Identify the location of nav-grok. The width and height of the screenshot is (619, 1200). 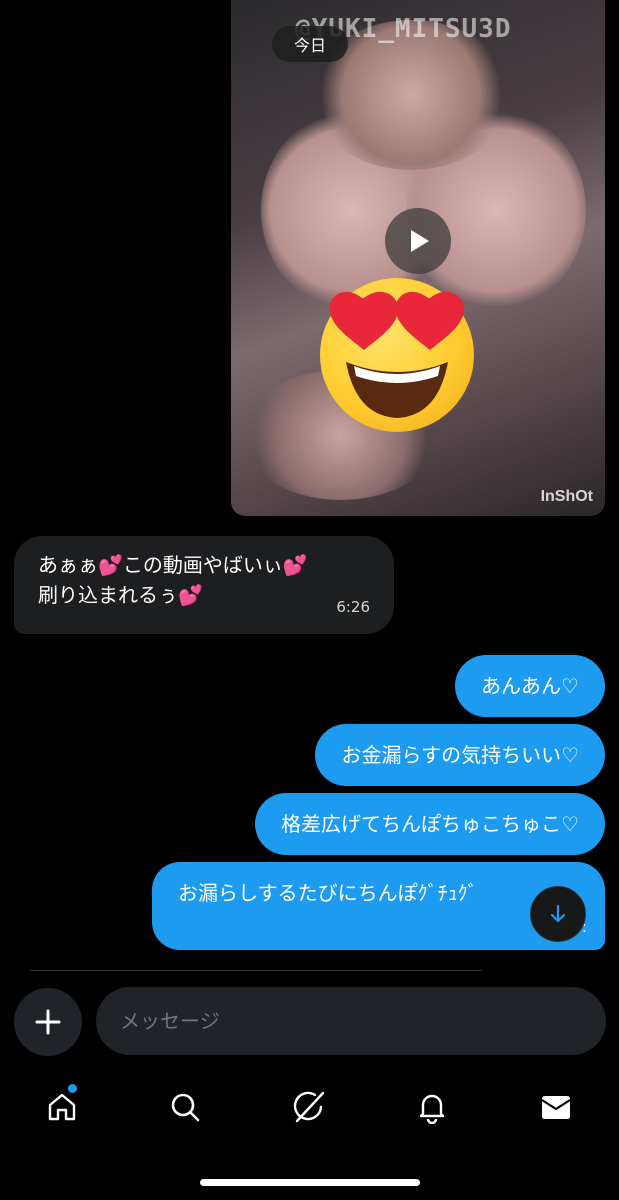
(309, 1107).